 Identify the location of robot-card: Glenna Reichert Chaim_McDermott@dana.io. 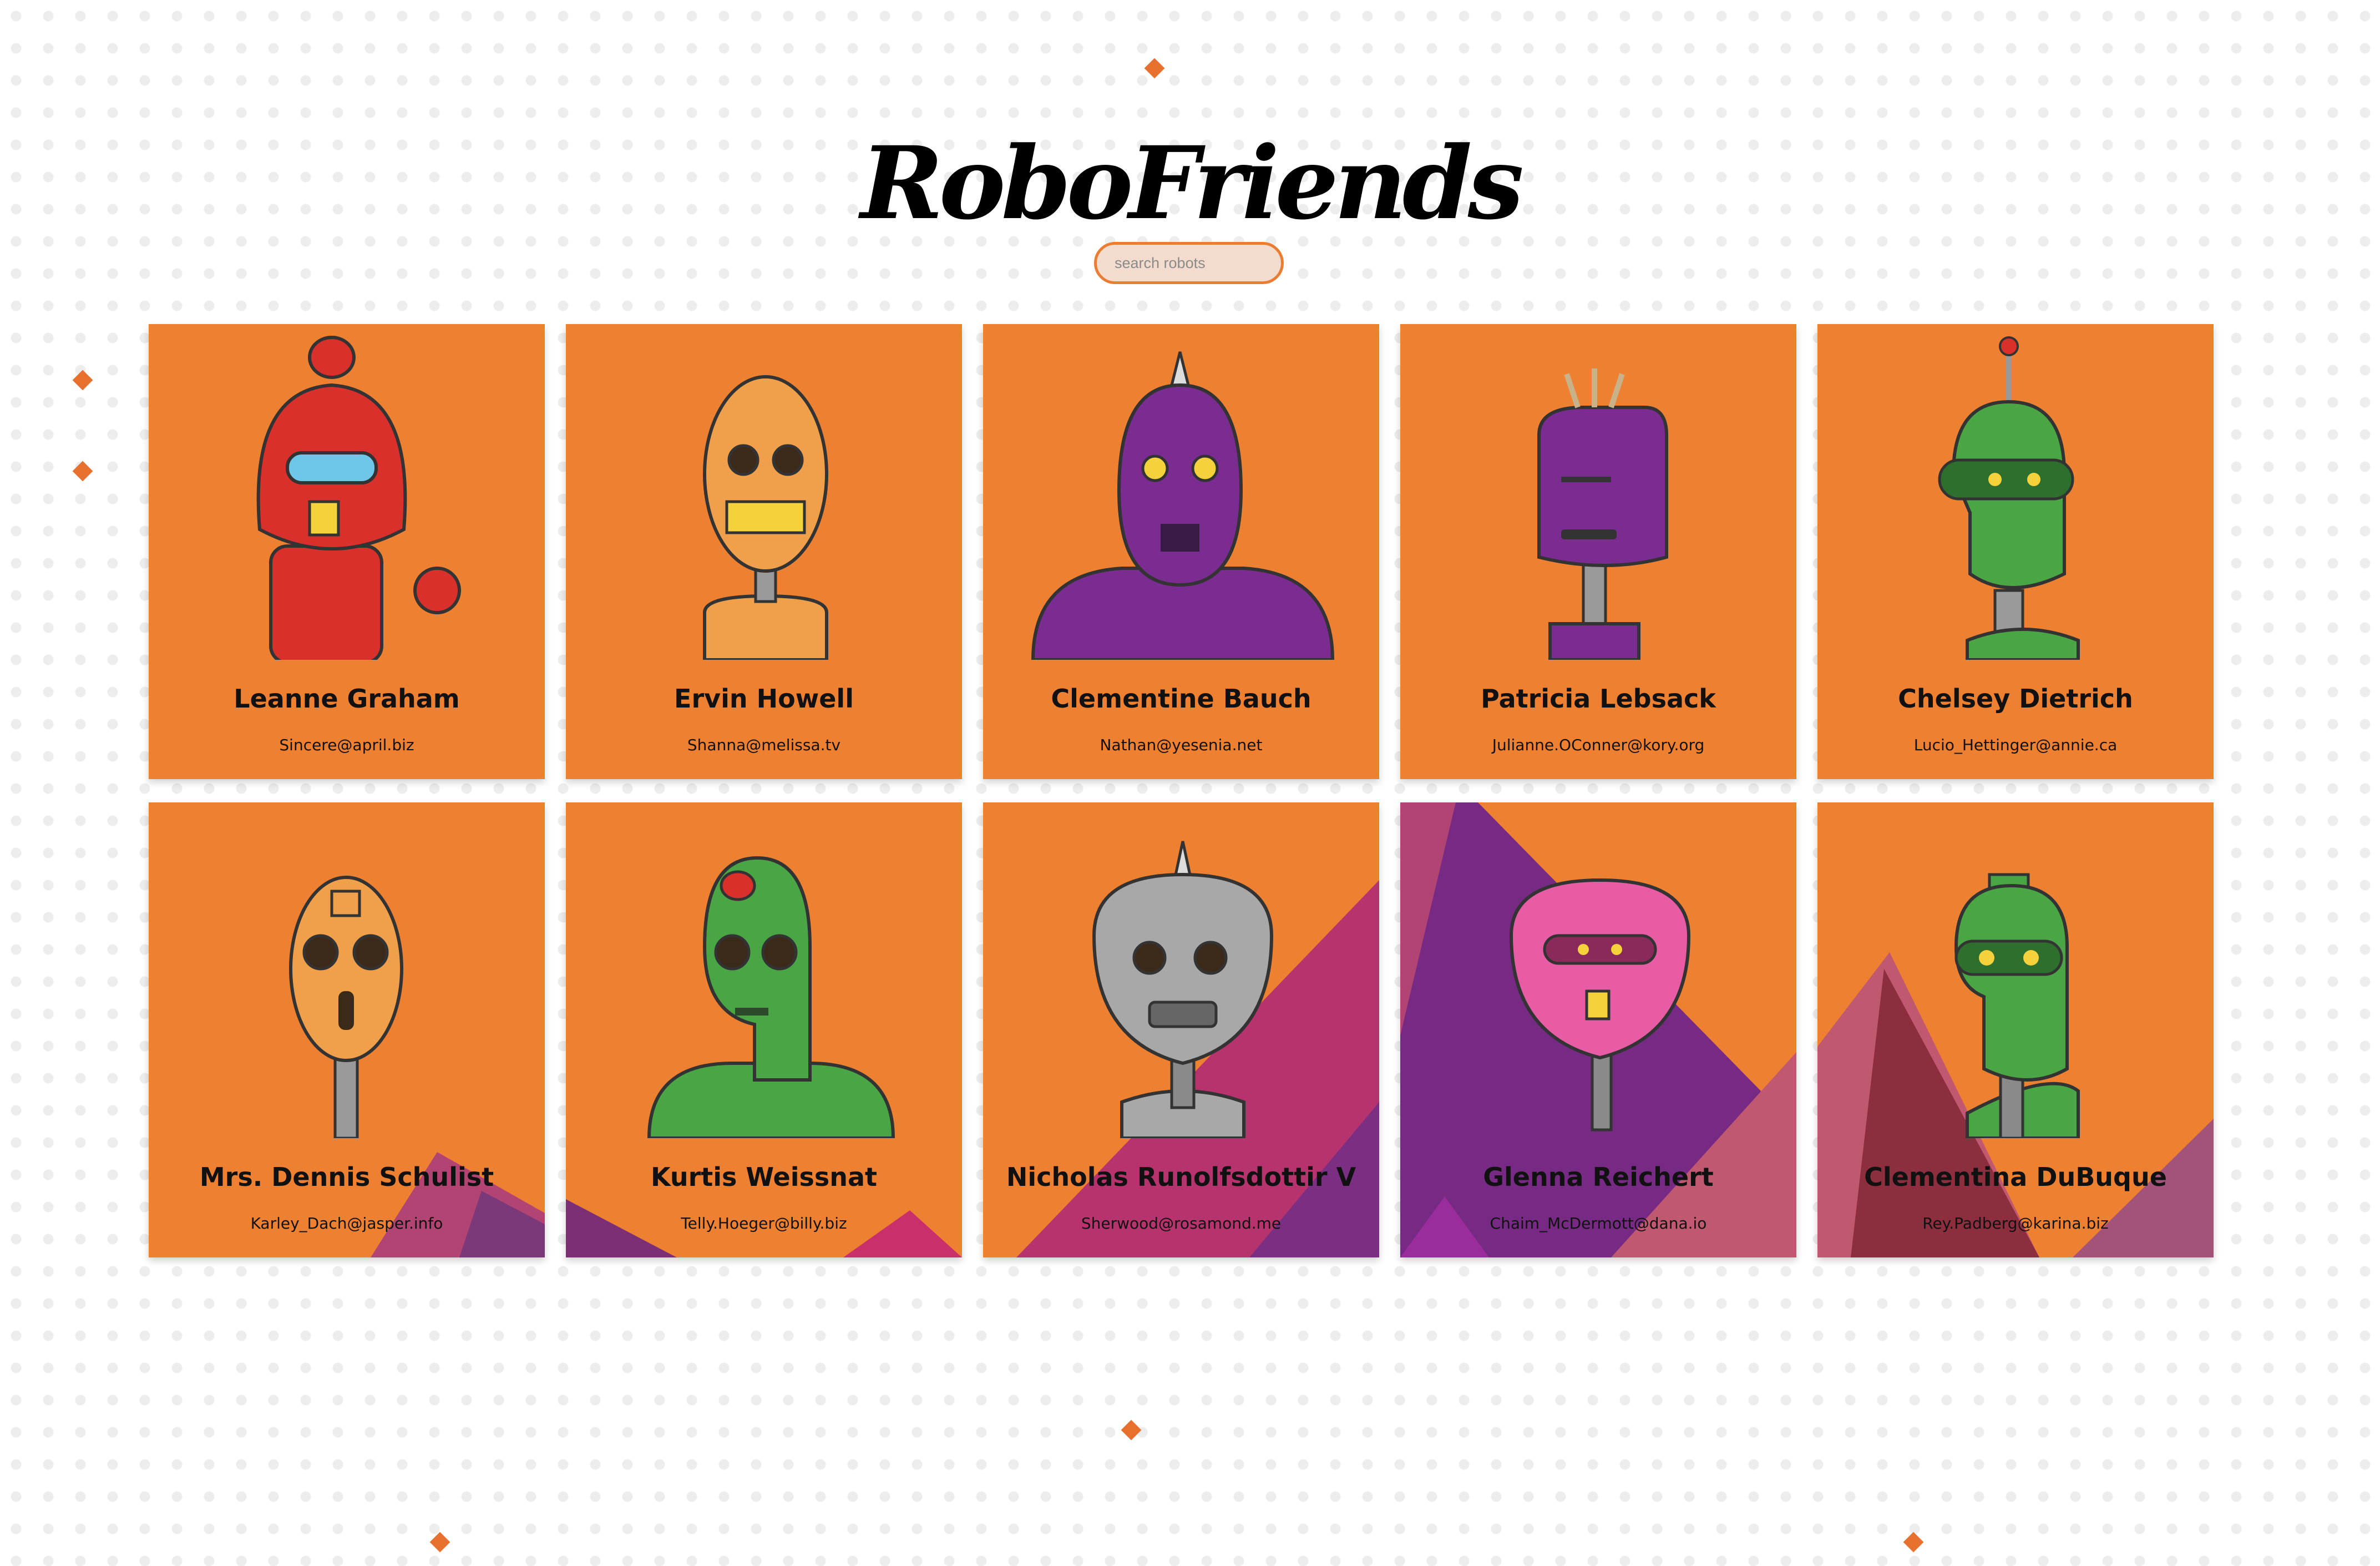
(1598, 1029).